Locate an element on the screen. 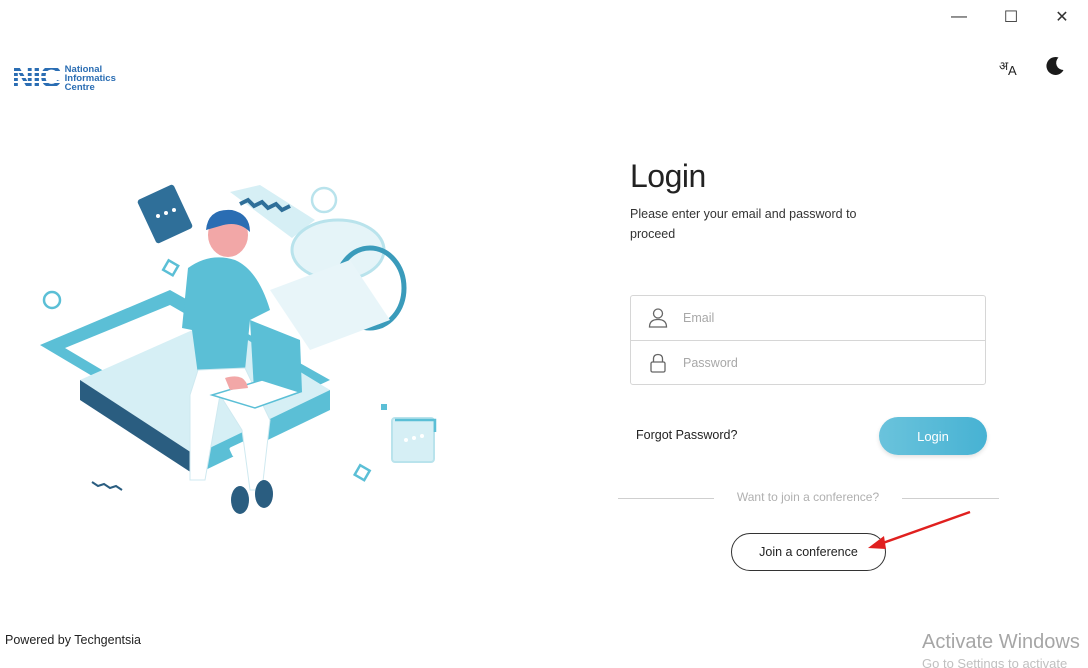 The image size is (1088, 668). email-row is located at coordinates (808, 318).